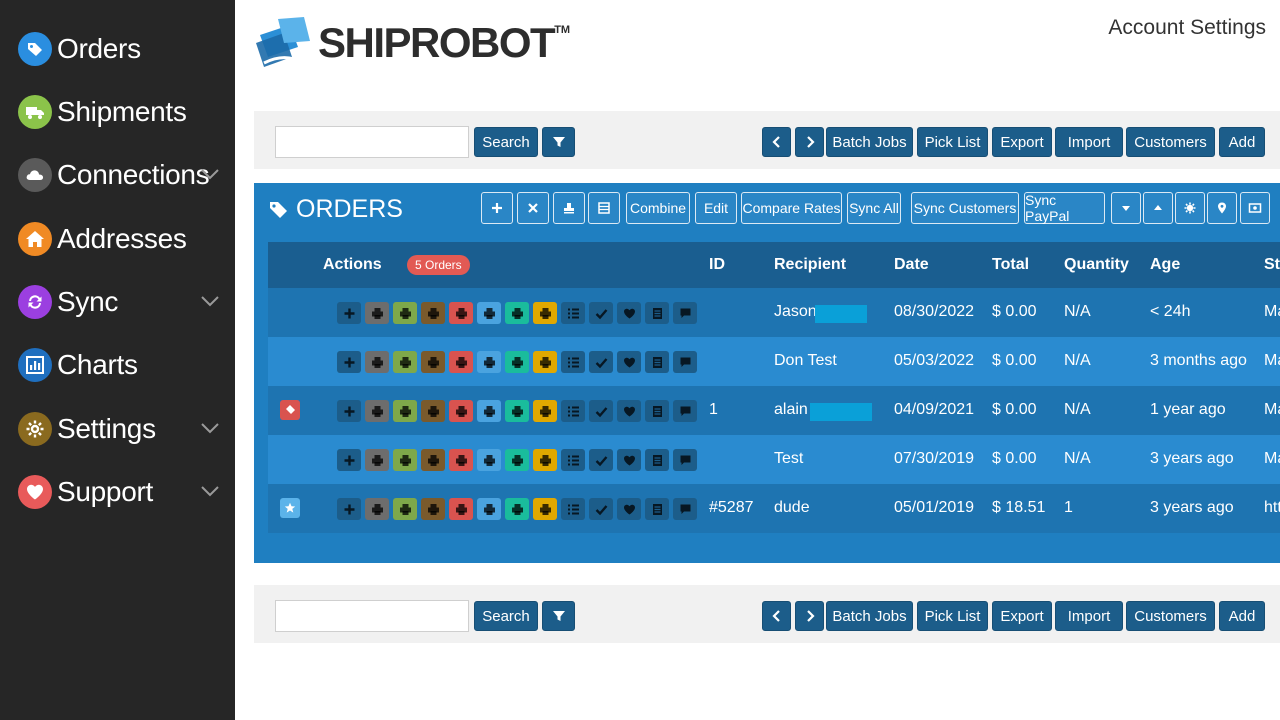 This screenshot has height=720, width=1280. I want to click on col-recipient: Recipient, so click(810, 265).